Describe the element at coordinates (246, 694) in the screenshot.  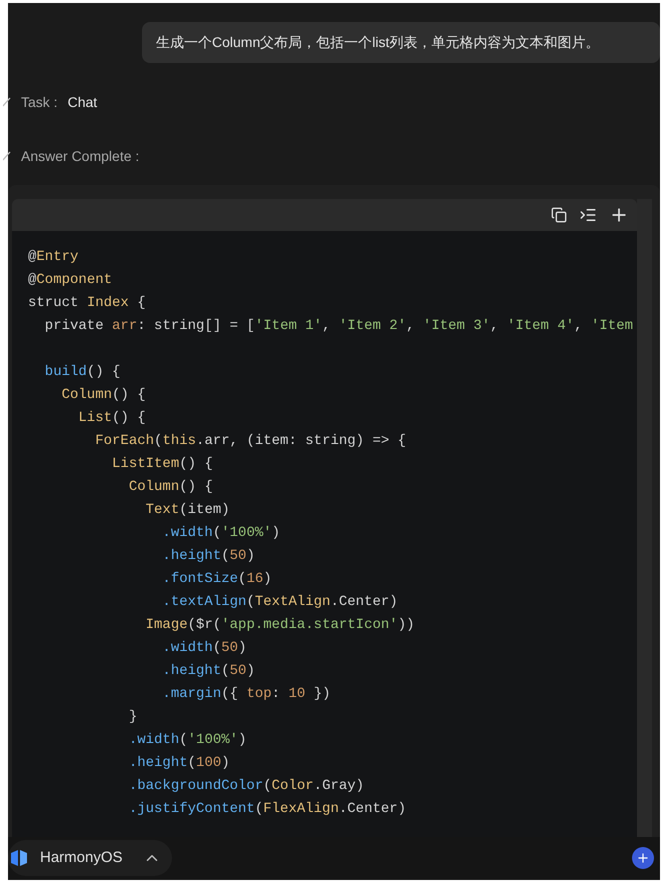
I see `code-line: .margin({ top: 10 })` at that location.